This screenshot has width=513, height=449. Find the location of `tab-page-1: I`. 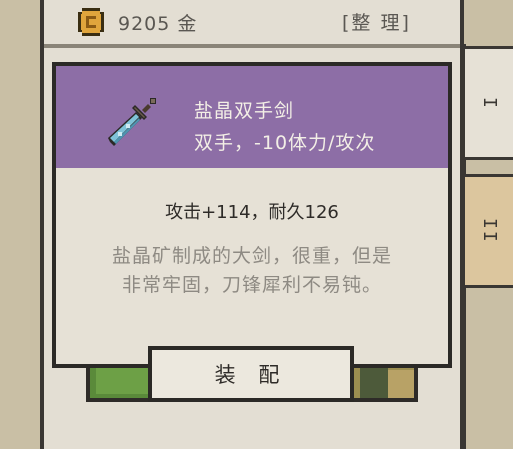

tab-page-1: I is located at coordinates (487, 103).